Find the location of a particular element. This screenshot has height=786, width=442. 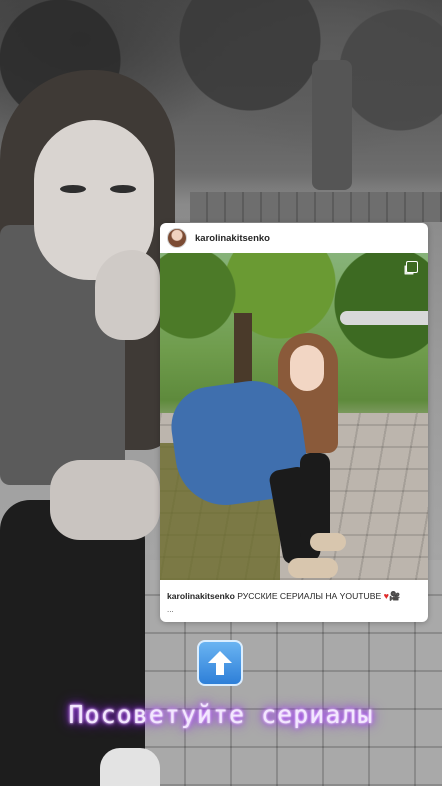

girl-arm is located at coordinates (105, 500).